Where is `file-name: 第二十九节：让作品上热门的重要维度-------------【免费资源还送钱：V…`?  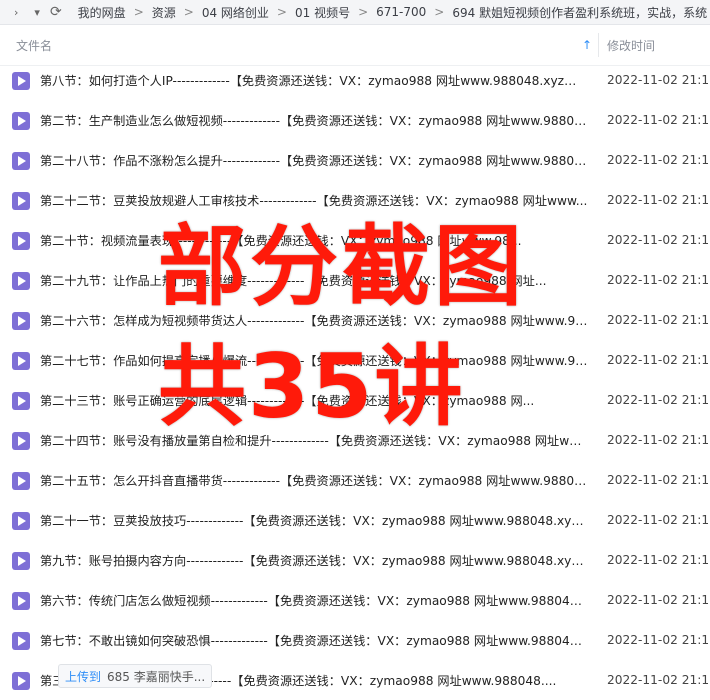 file-name: 第二十九节：让作品上热门的重要维度-------------【免费资源还送钱：V… is located at coordinates (314, 280).